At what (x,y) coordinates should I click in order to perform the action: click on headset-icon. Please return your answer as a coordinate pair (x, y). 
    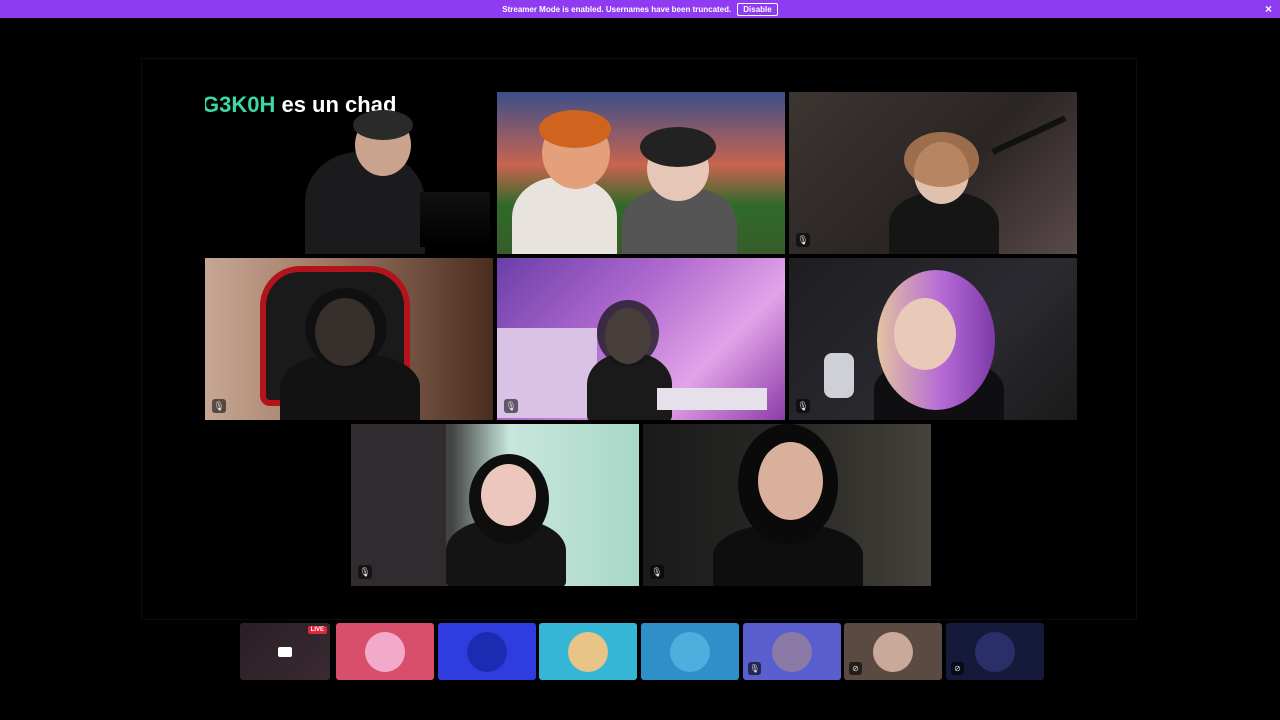
    Looking at the image, I should click on (383, 125).